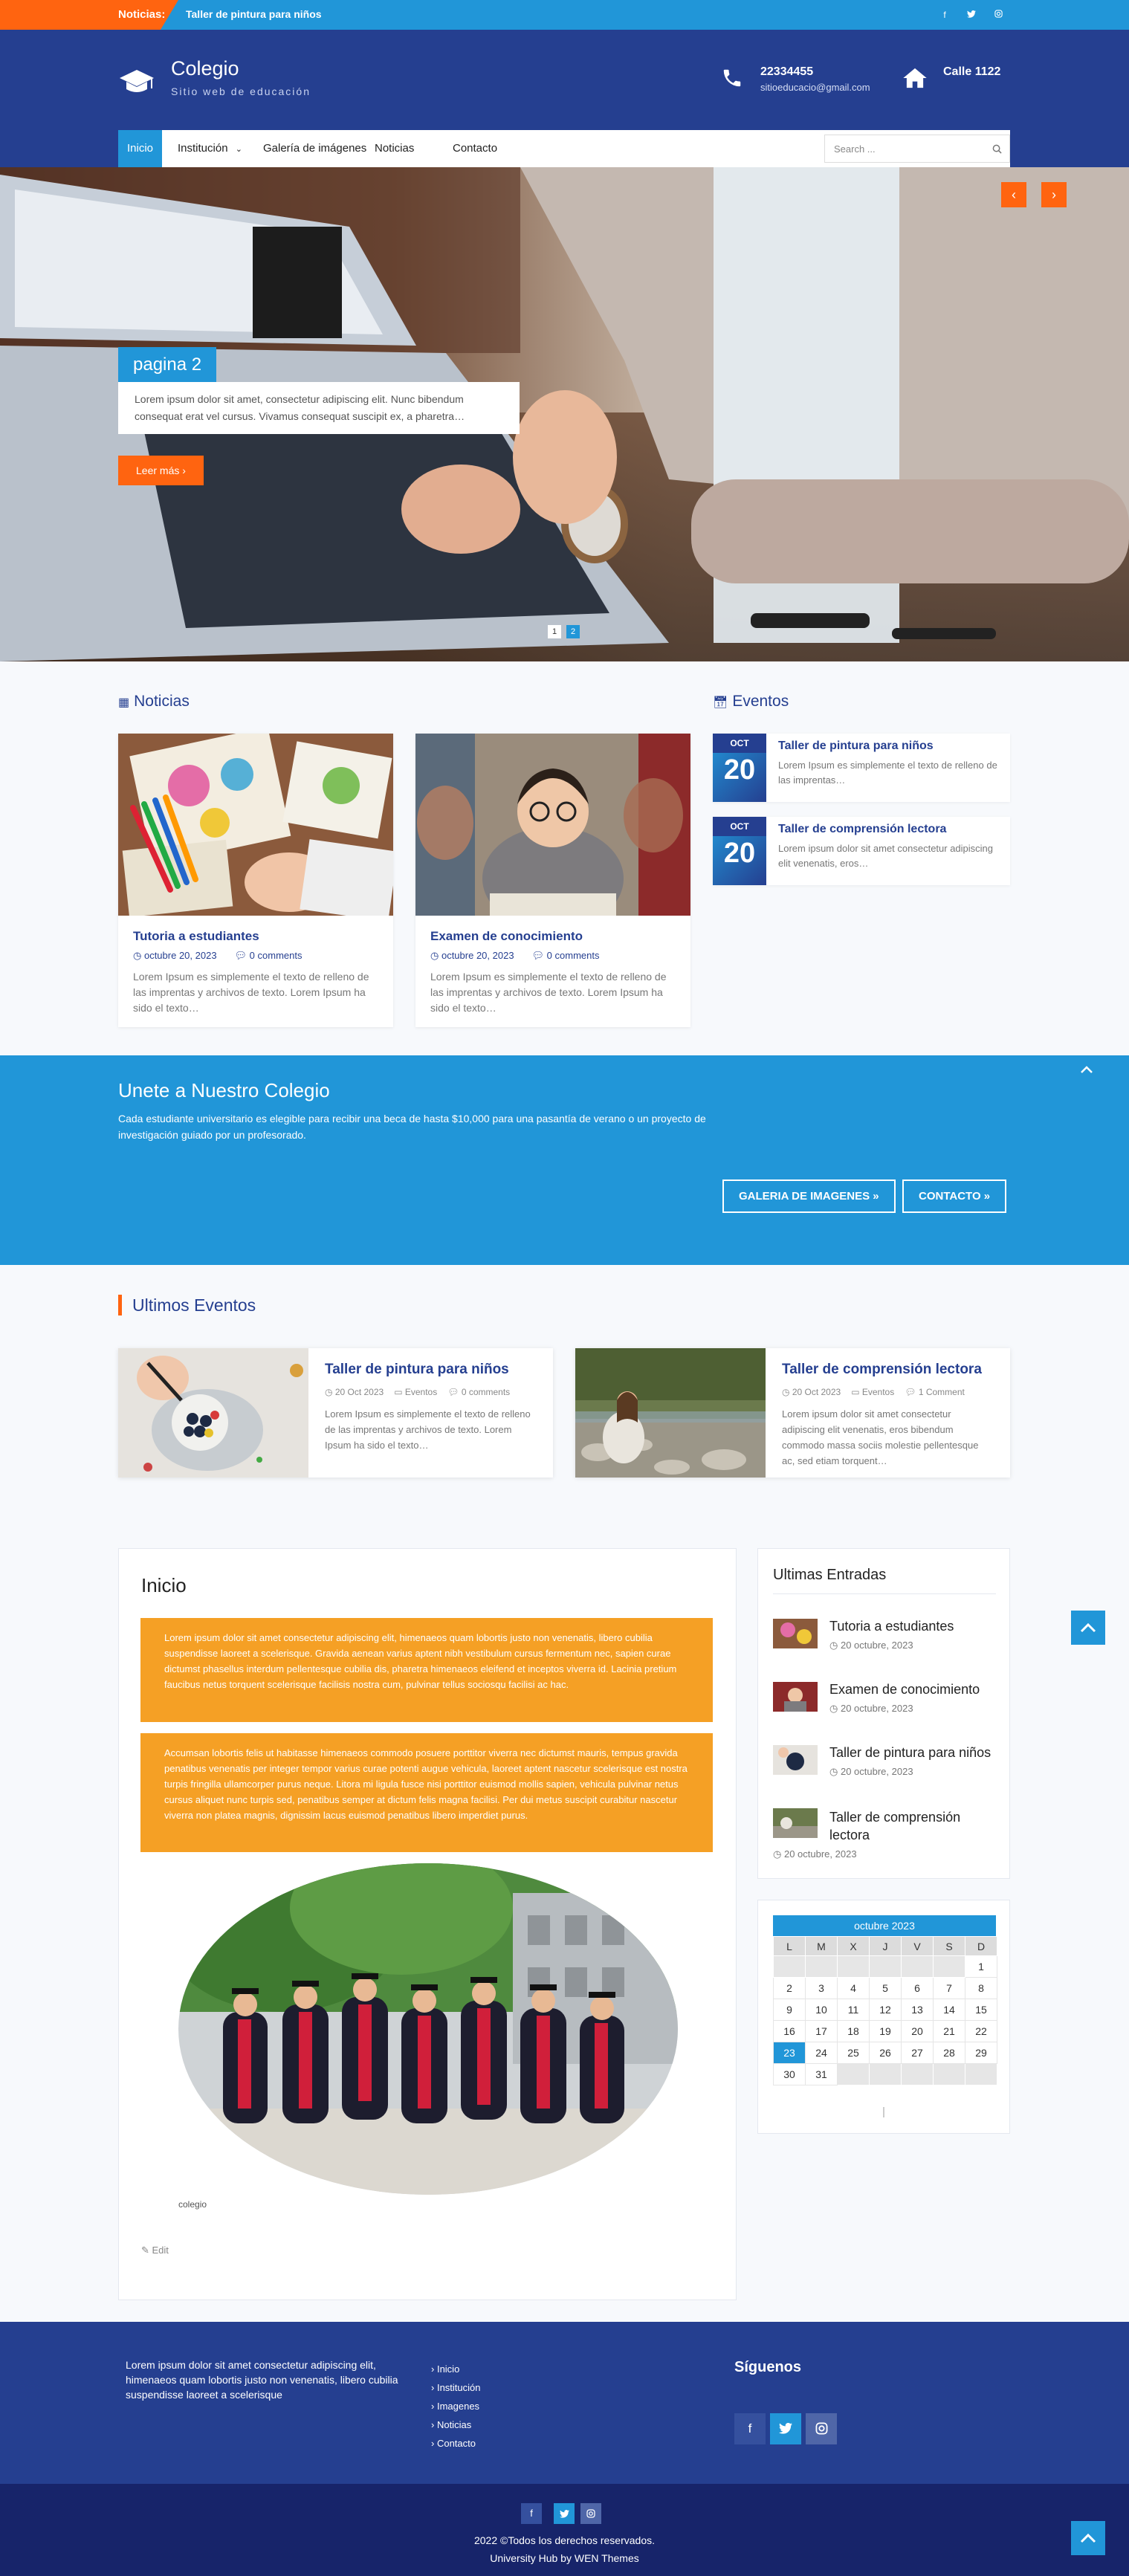 The image size is (1129, 2576). I want to click on read-more-button: Leer más ›, so click(161, 471).